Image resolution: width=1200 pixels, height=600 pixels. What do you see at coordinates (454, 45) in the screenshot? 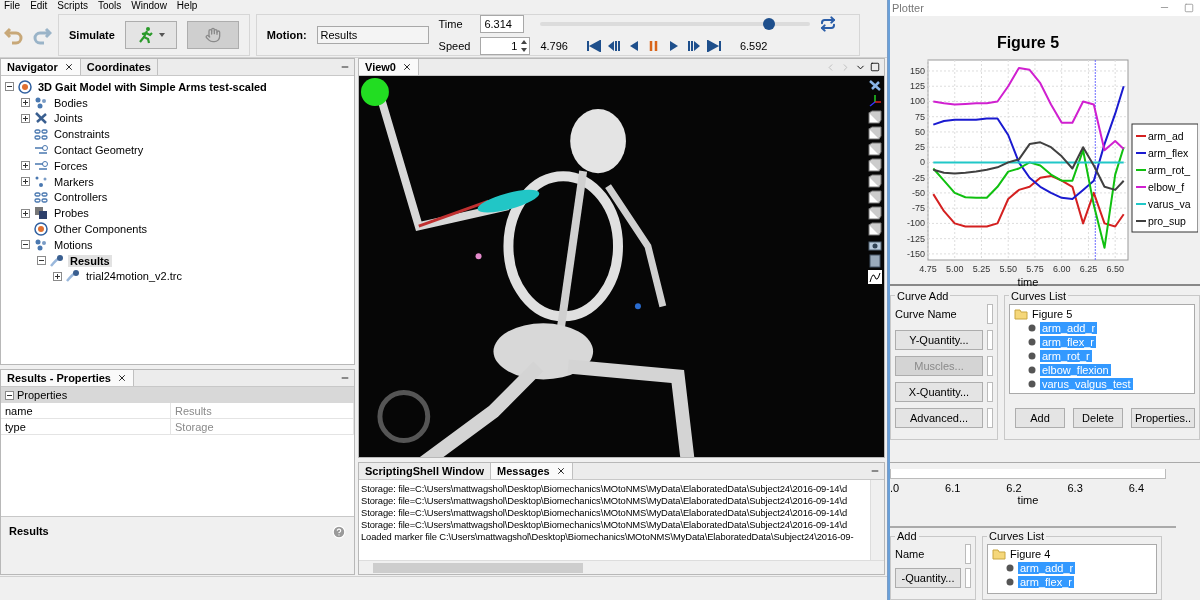
I see `speed-label: Speed` at bounding box center [454, 45].